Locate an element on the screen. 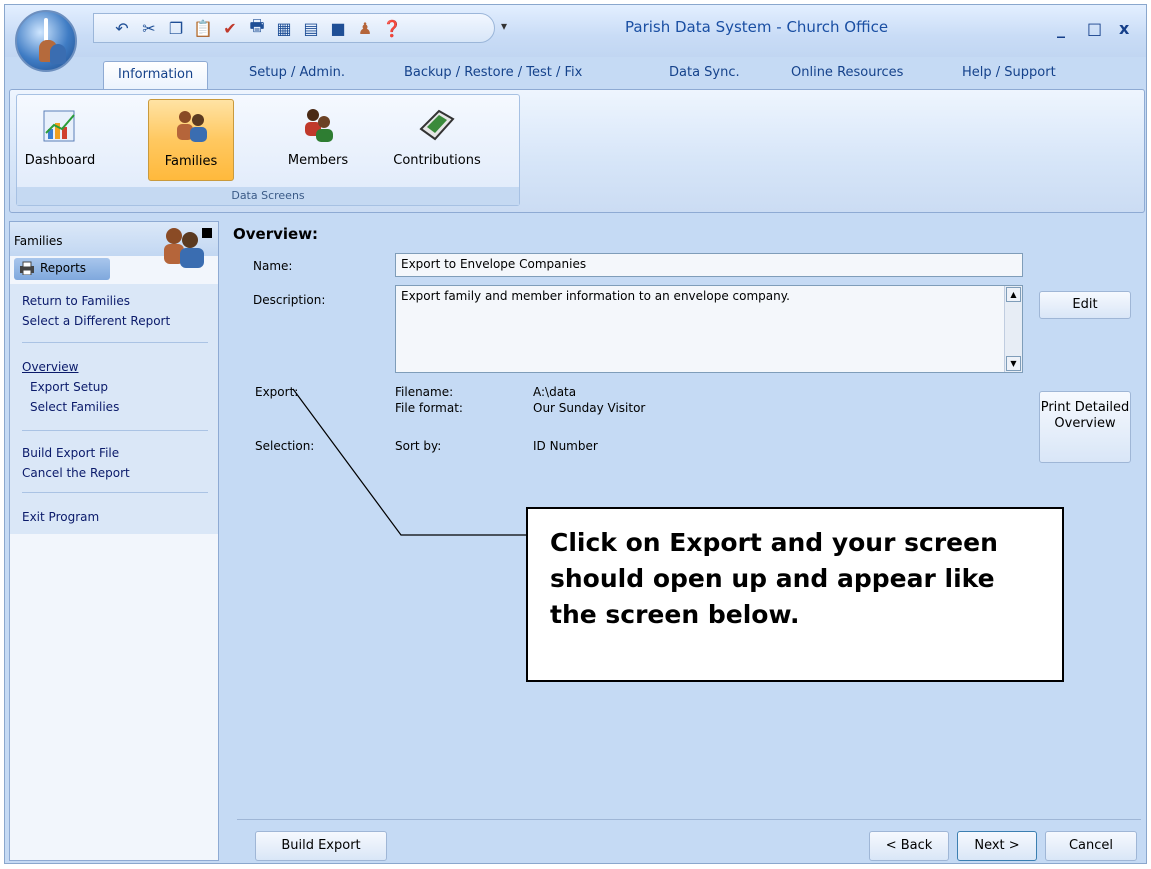 The image size is (1151, 869). callout-connector is located at coordinates (409, 462).